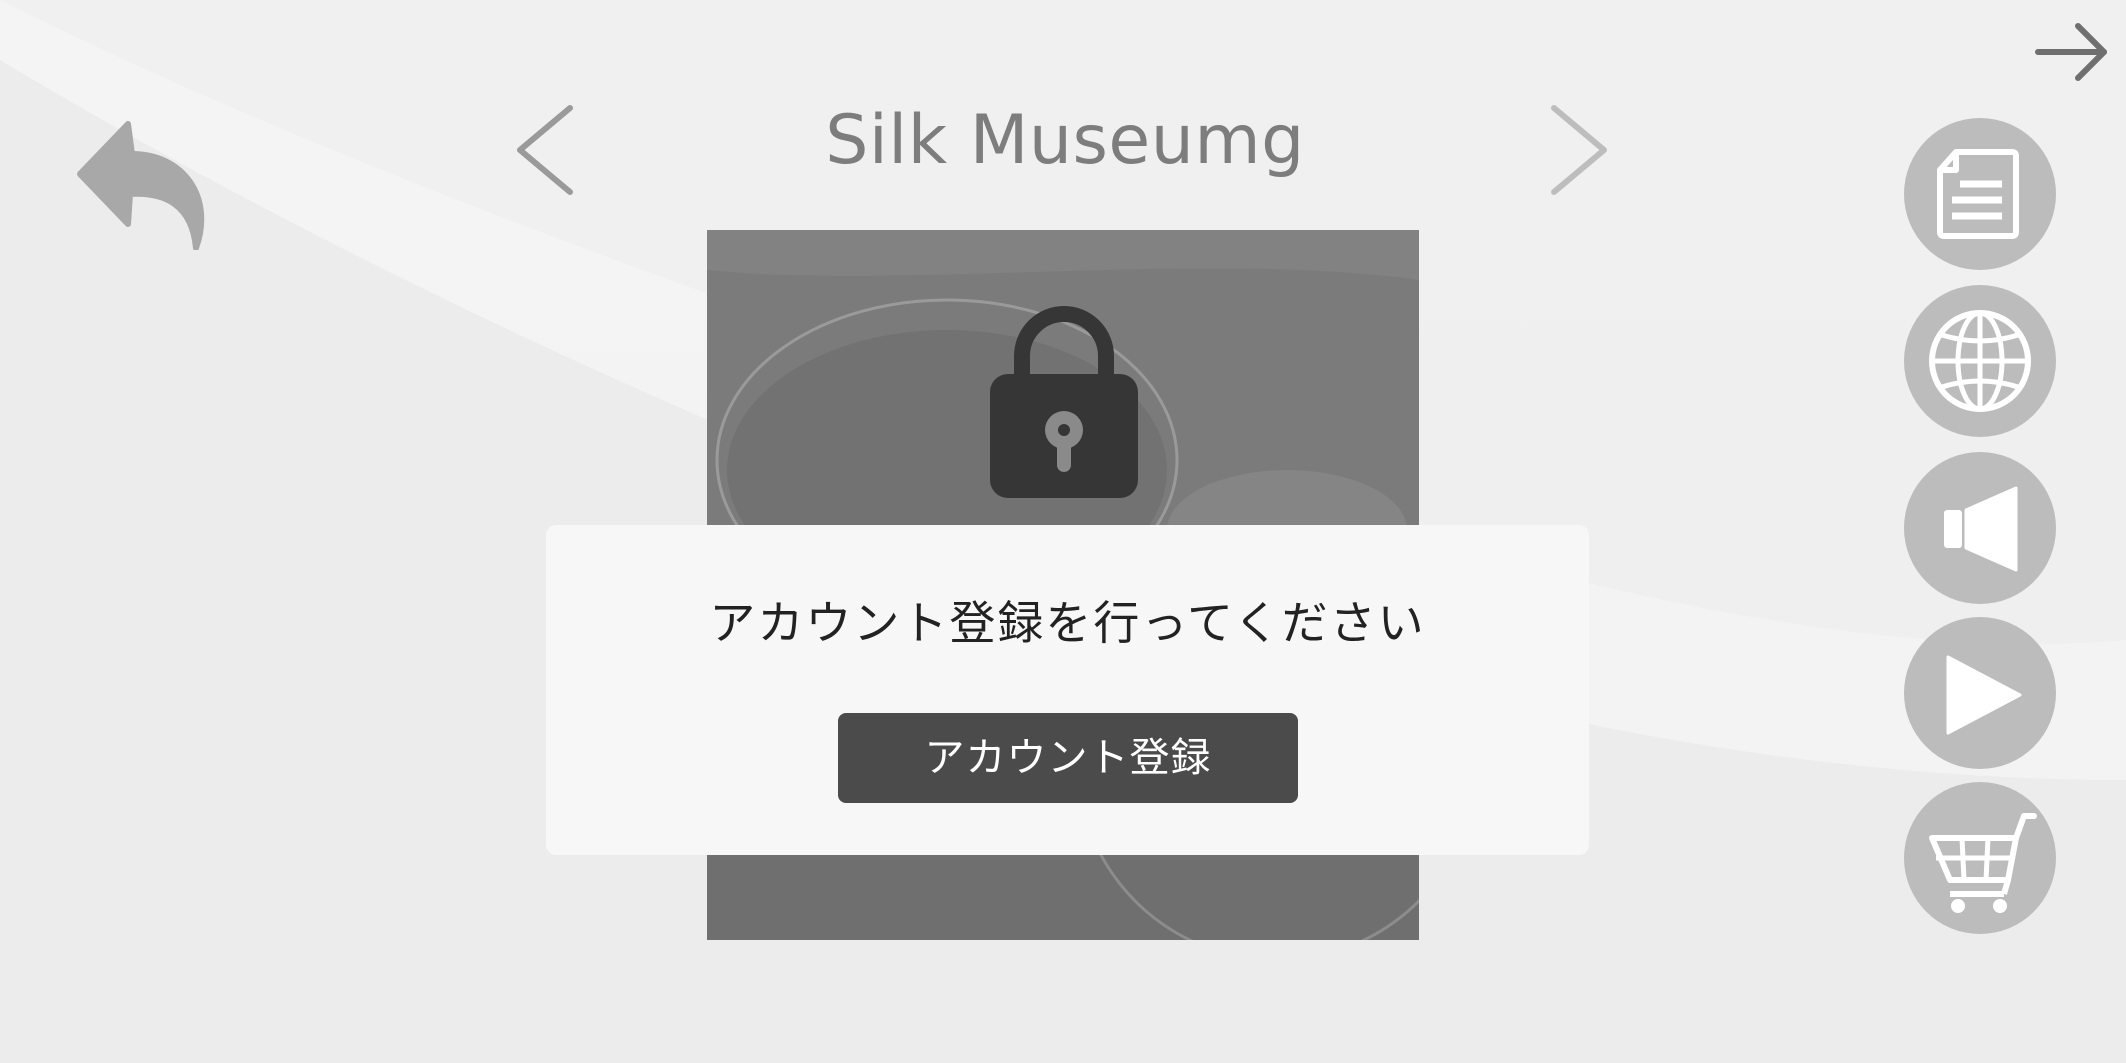 The width and height of the screenshot is (2126, 1063). I want to click on cart-button, so click(1980, 858).